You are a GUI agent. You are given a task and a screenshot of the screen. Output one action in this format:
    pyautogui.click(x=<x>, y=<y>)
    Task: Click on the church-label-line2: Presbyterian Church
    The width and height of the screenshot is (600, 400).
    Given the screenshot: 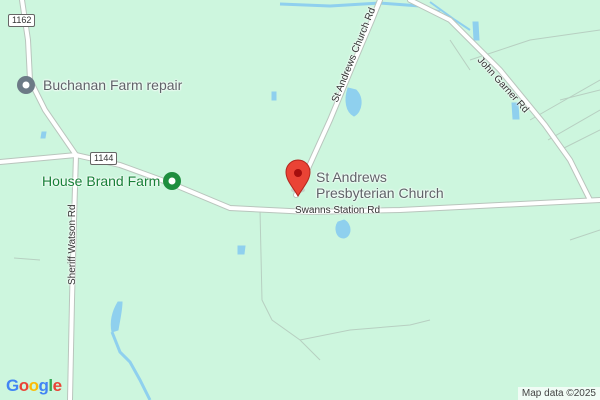 What is the action you would take?
    pyautogui.click(x=380, y=193)
    